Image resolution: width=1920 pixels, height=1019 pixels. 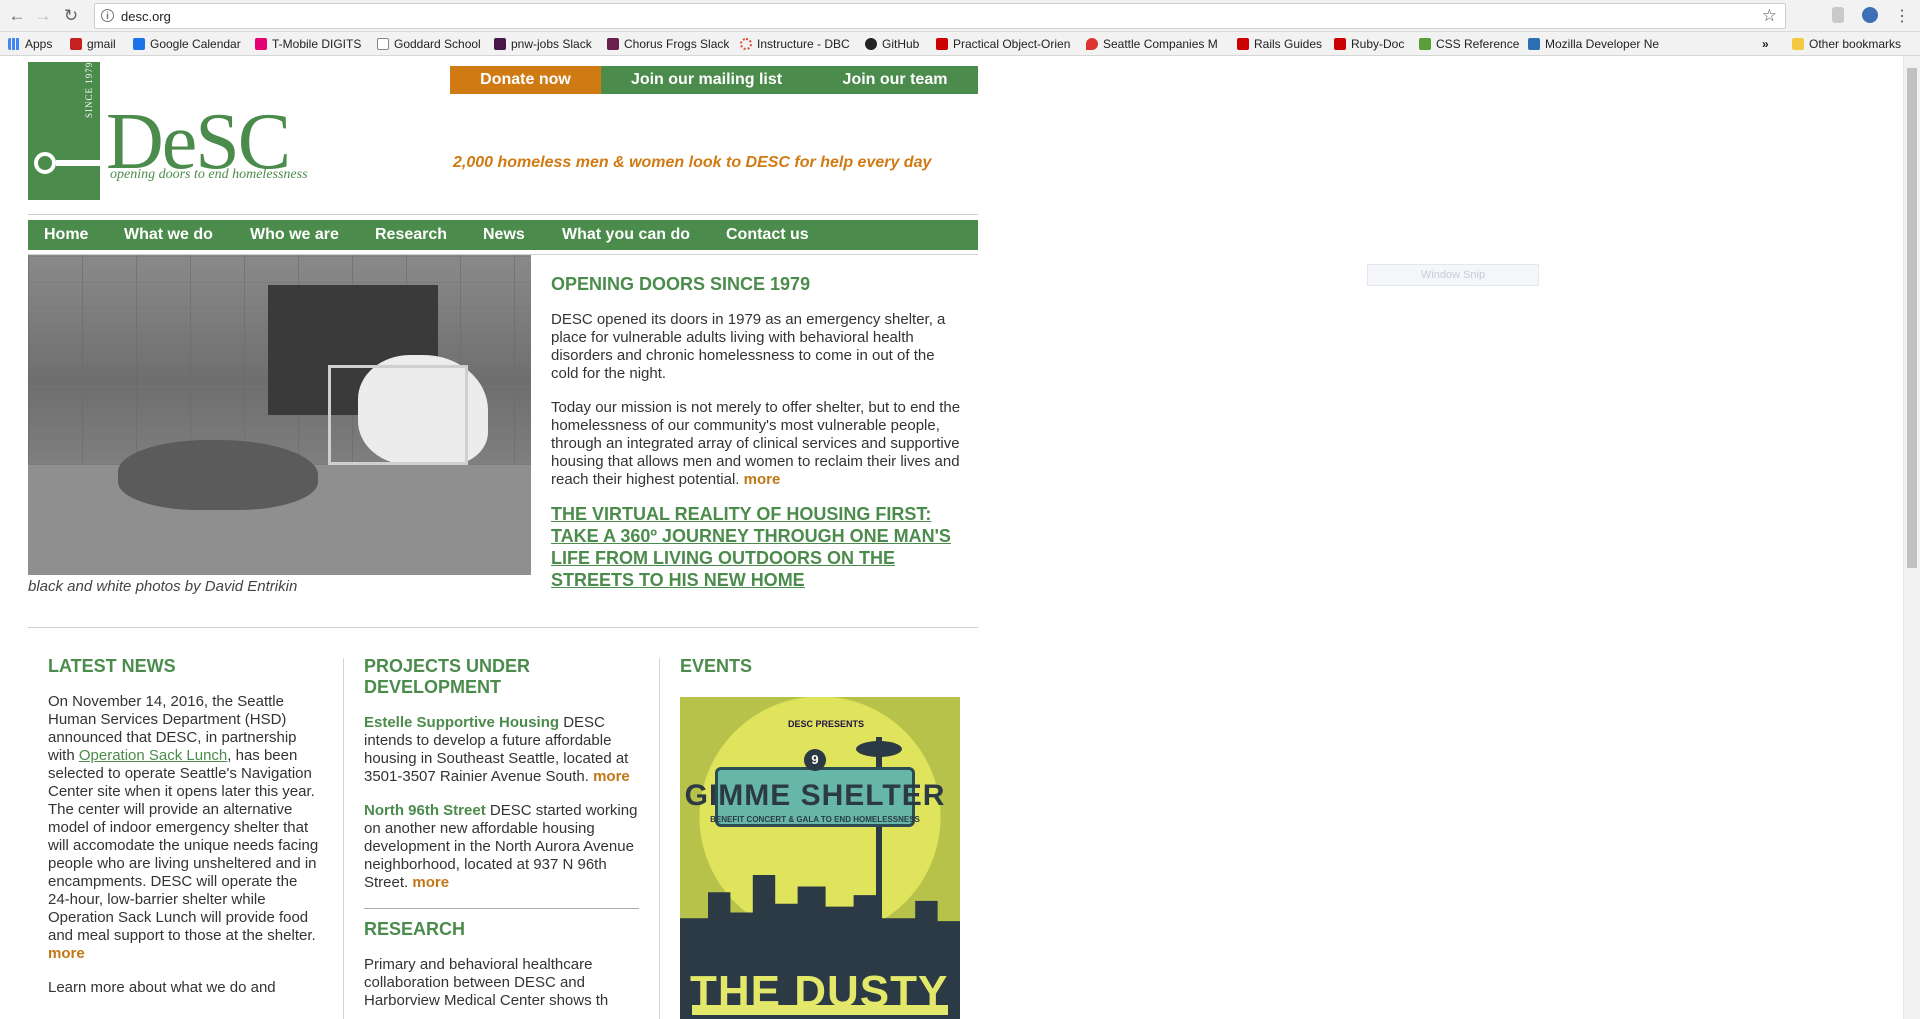 I want to click on globe-extension-icon, so click(x=1870, y=15).